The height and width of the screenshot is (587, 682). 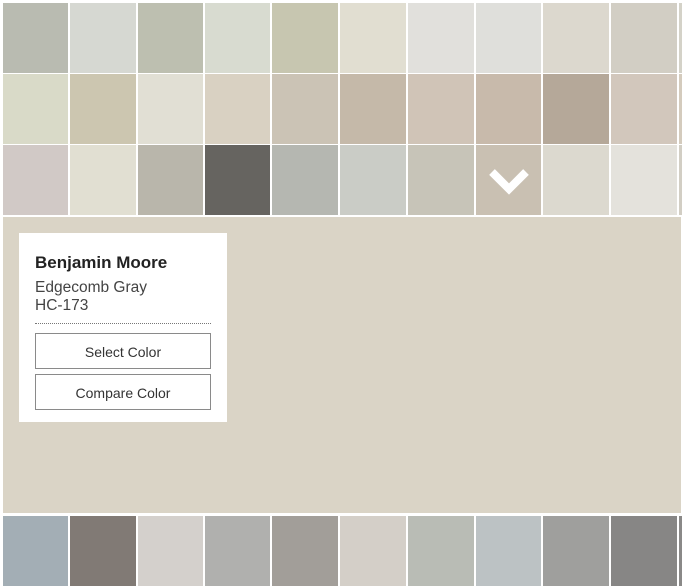 I want to click on color-swatch-selected, so click(x=508, y=180).